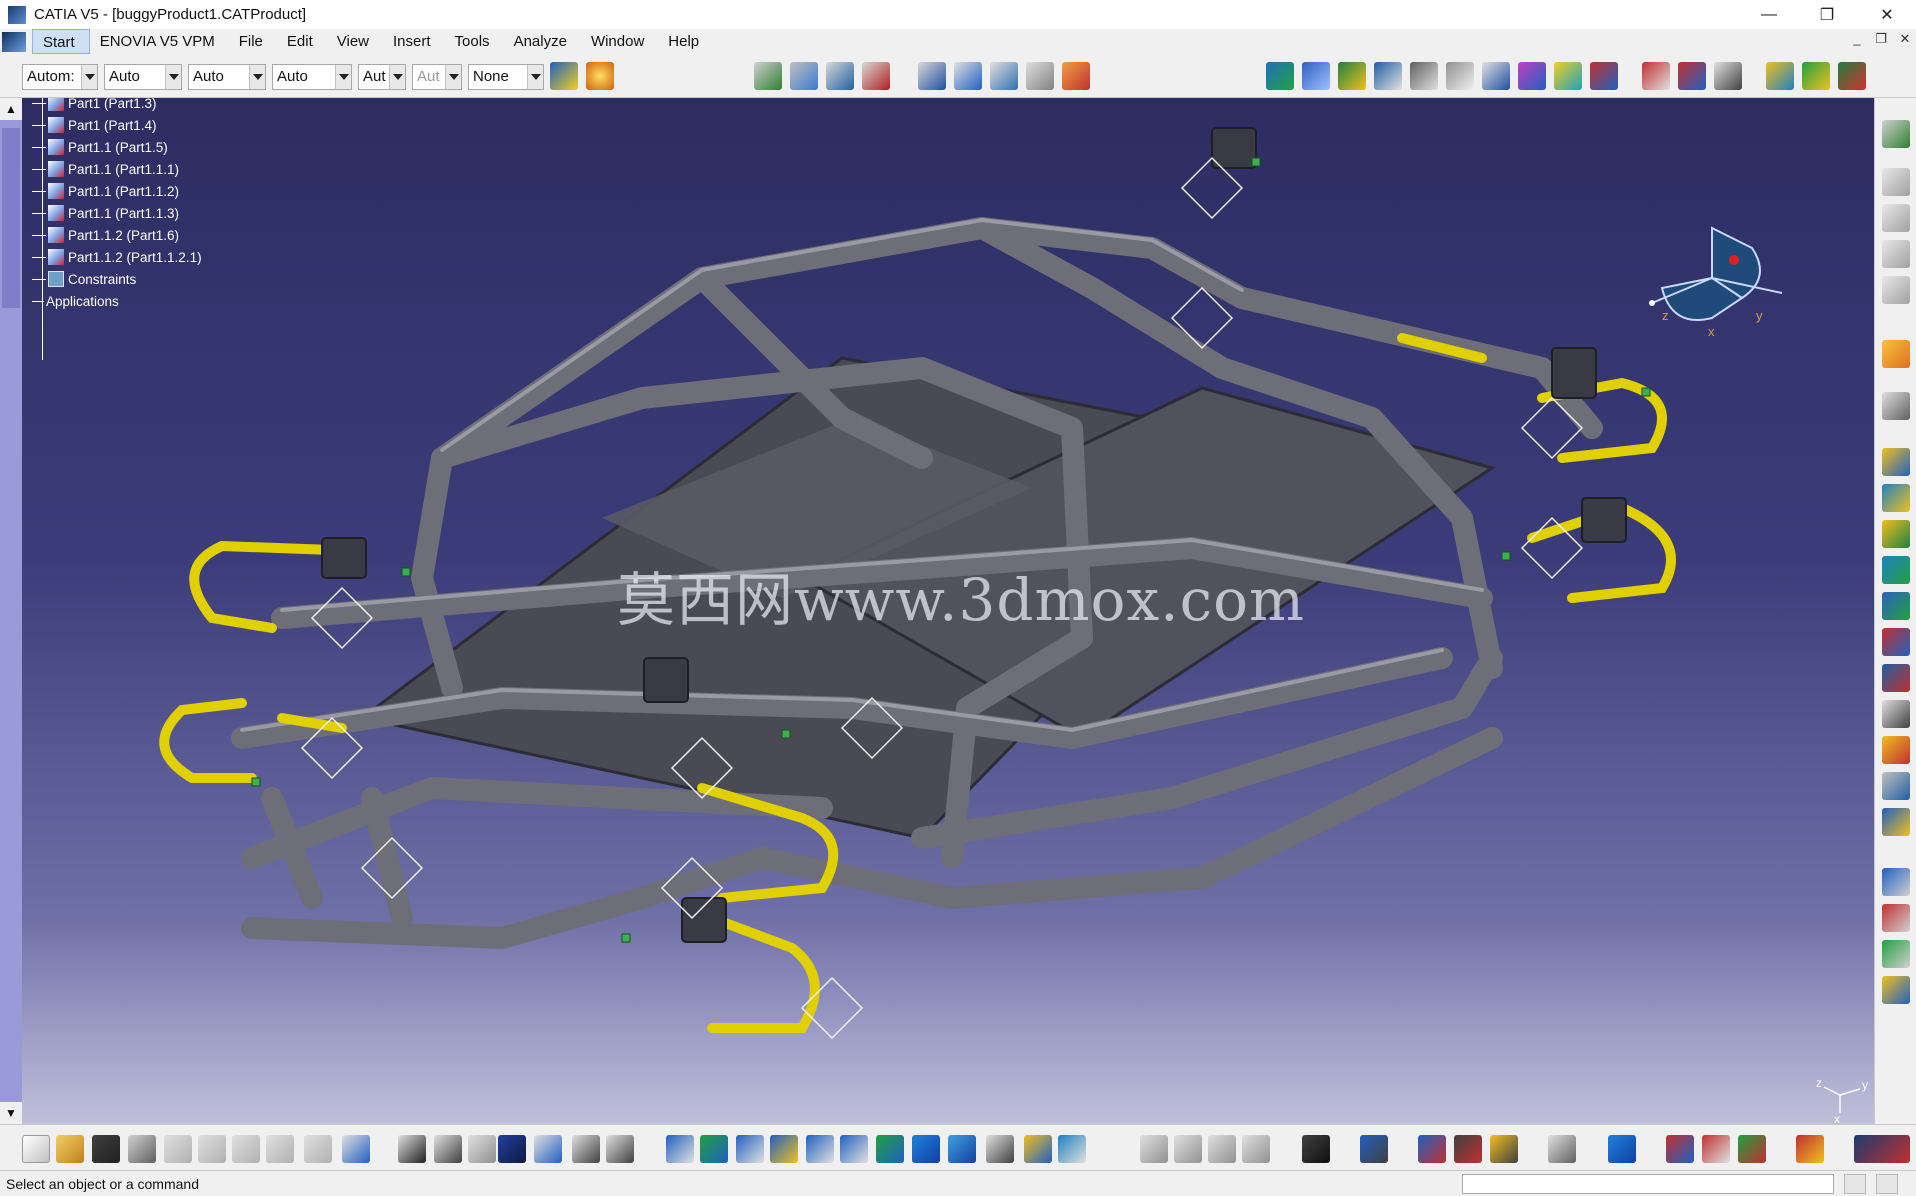  What do you see at coordinates (1648, 1184) in the screenshot?
I see `command-input` at bounding box center [1648, 1184].